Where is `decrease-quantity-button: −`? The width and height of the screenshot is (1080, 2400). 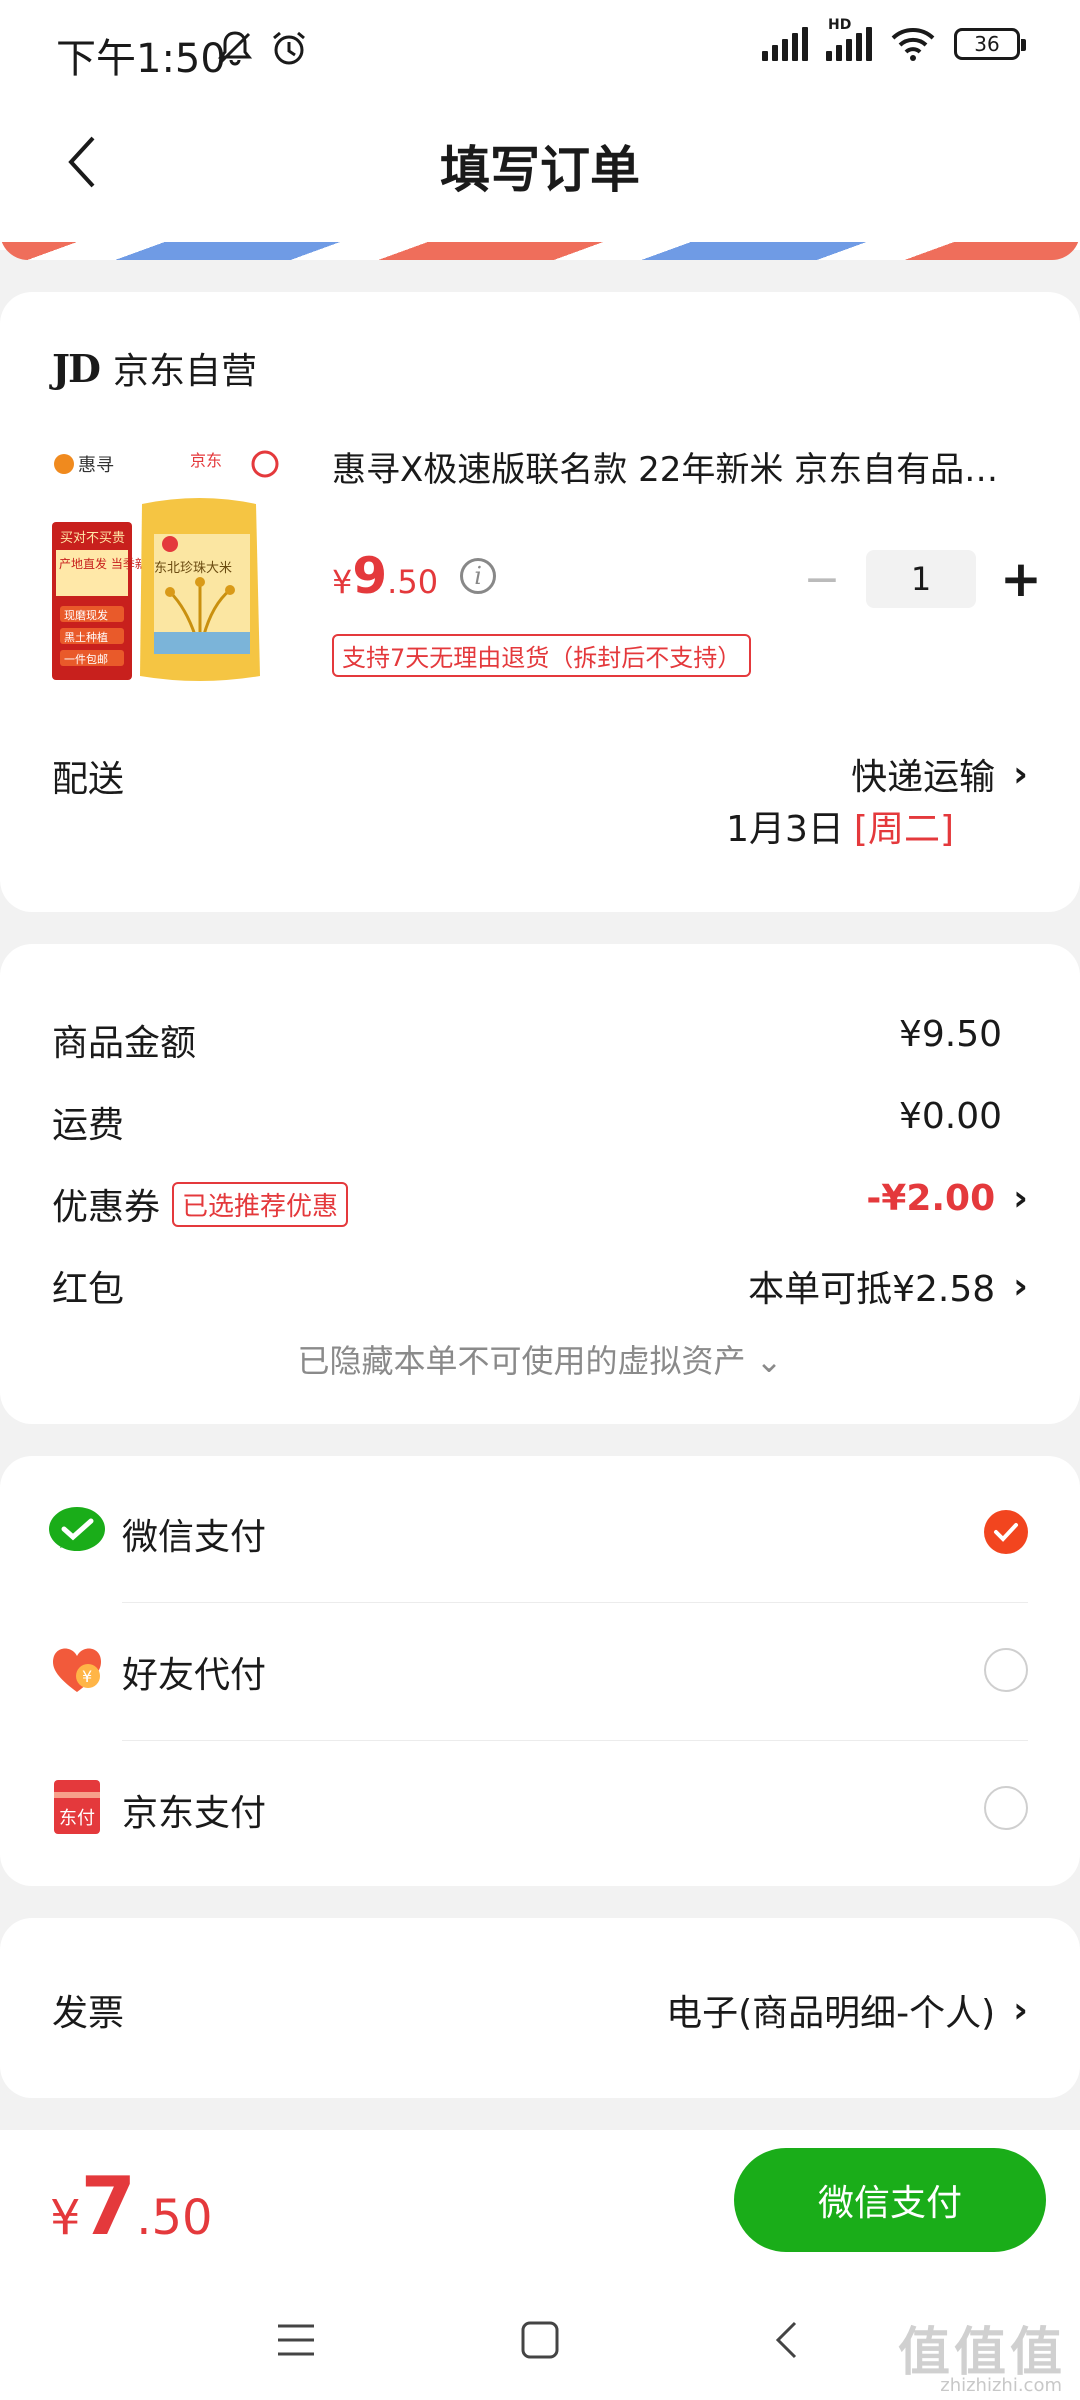 decrease-quantity-button: − is located at coordinates (822, 579).